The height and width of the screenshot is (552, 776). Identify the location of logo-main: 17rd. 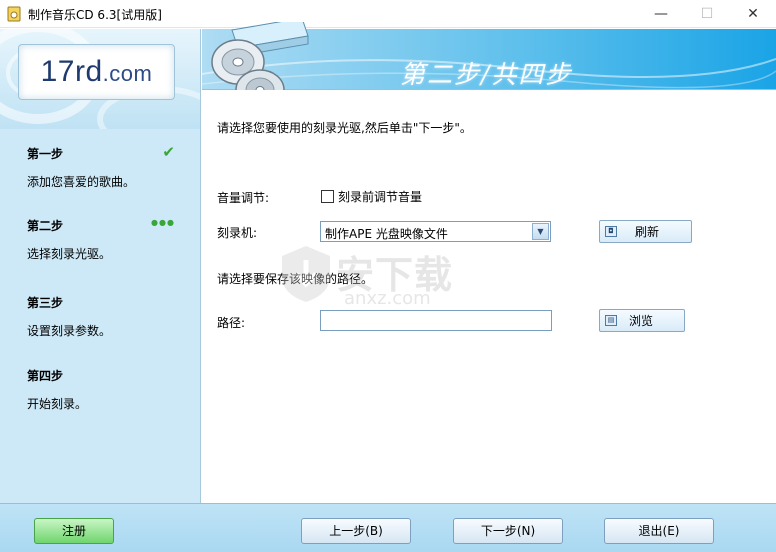
(71, 71).